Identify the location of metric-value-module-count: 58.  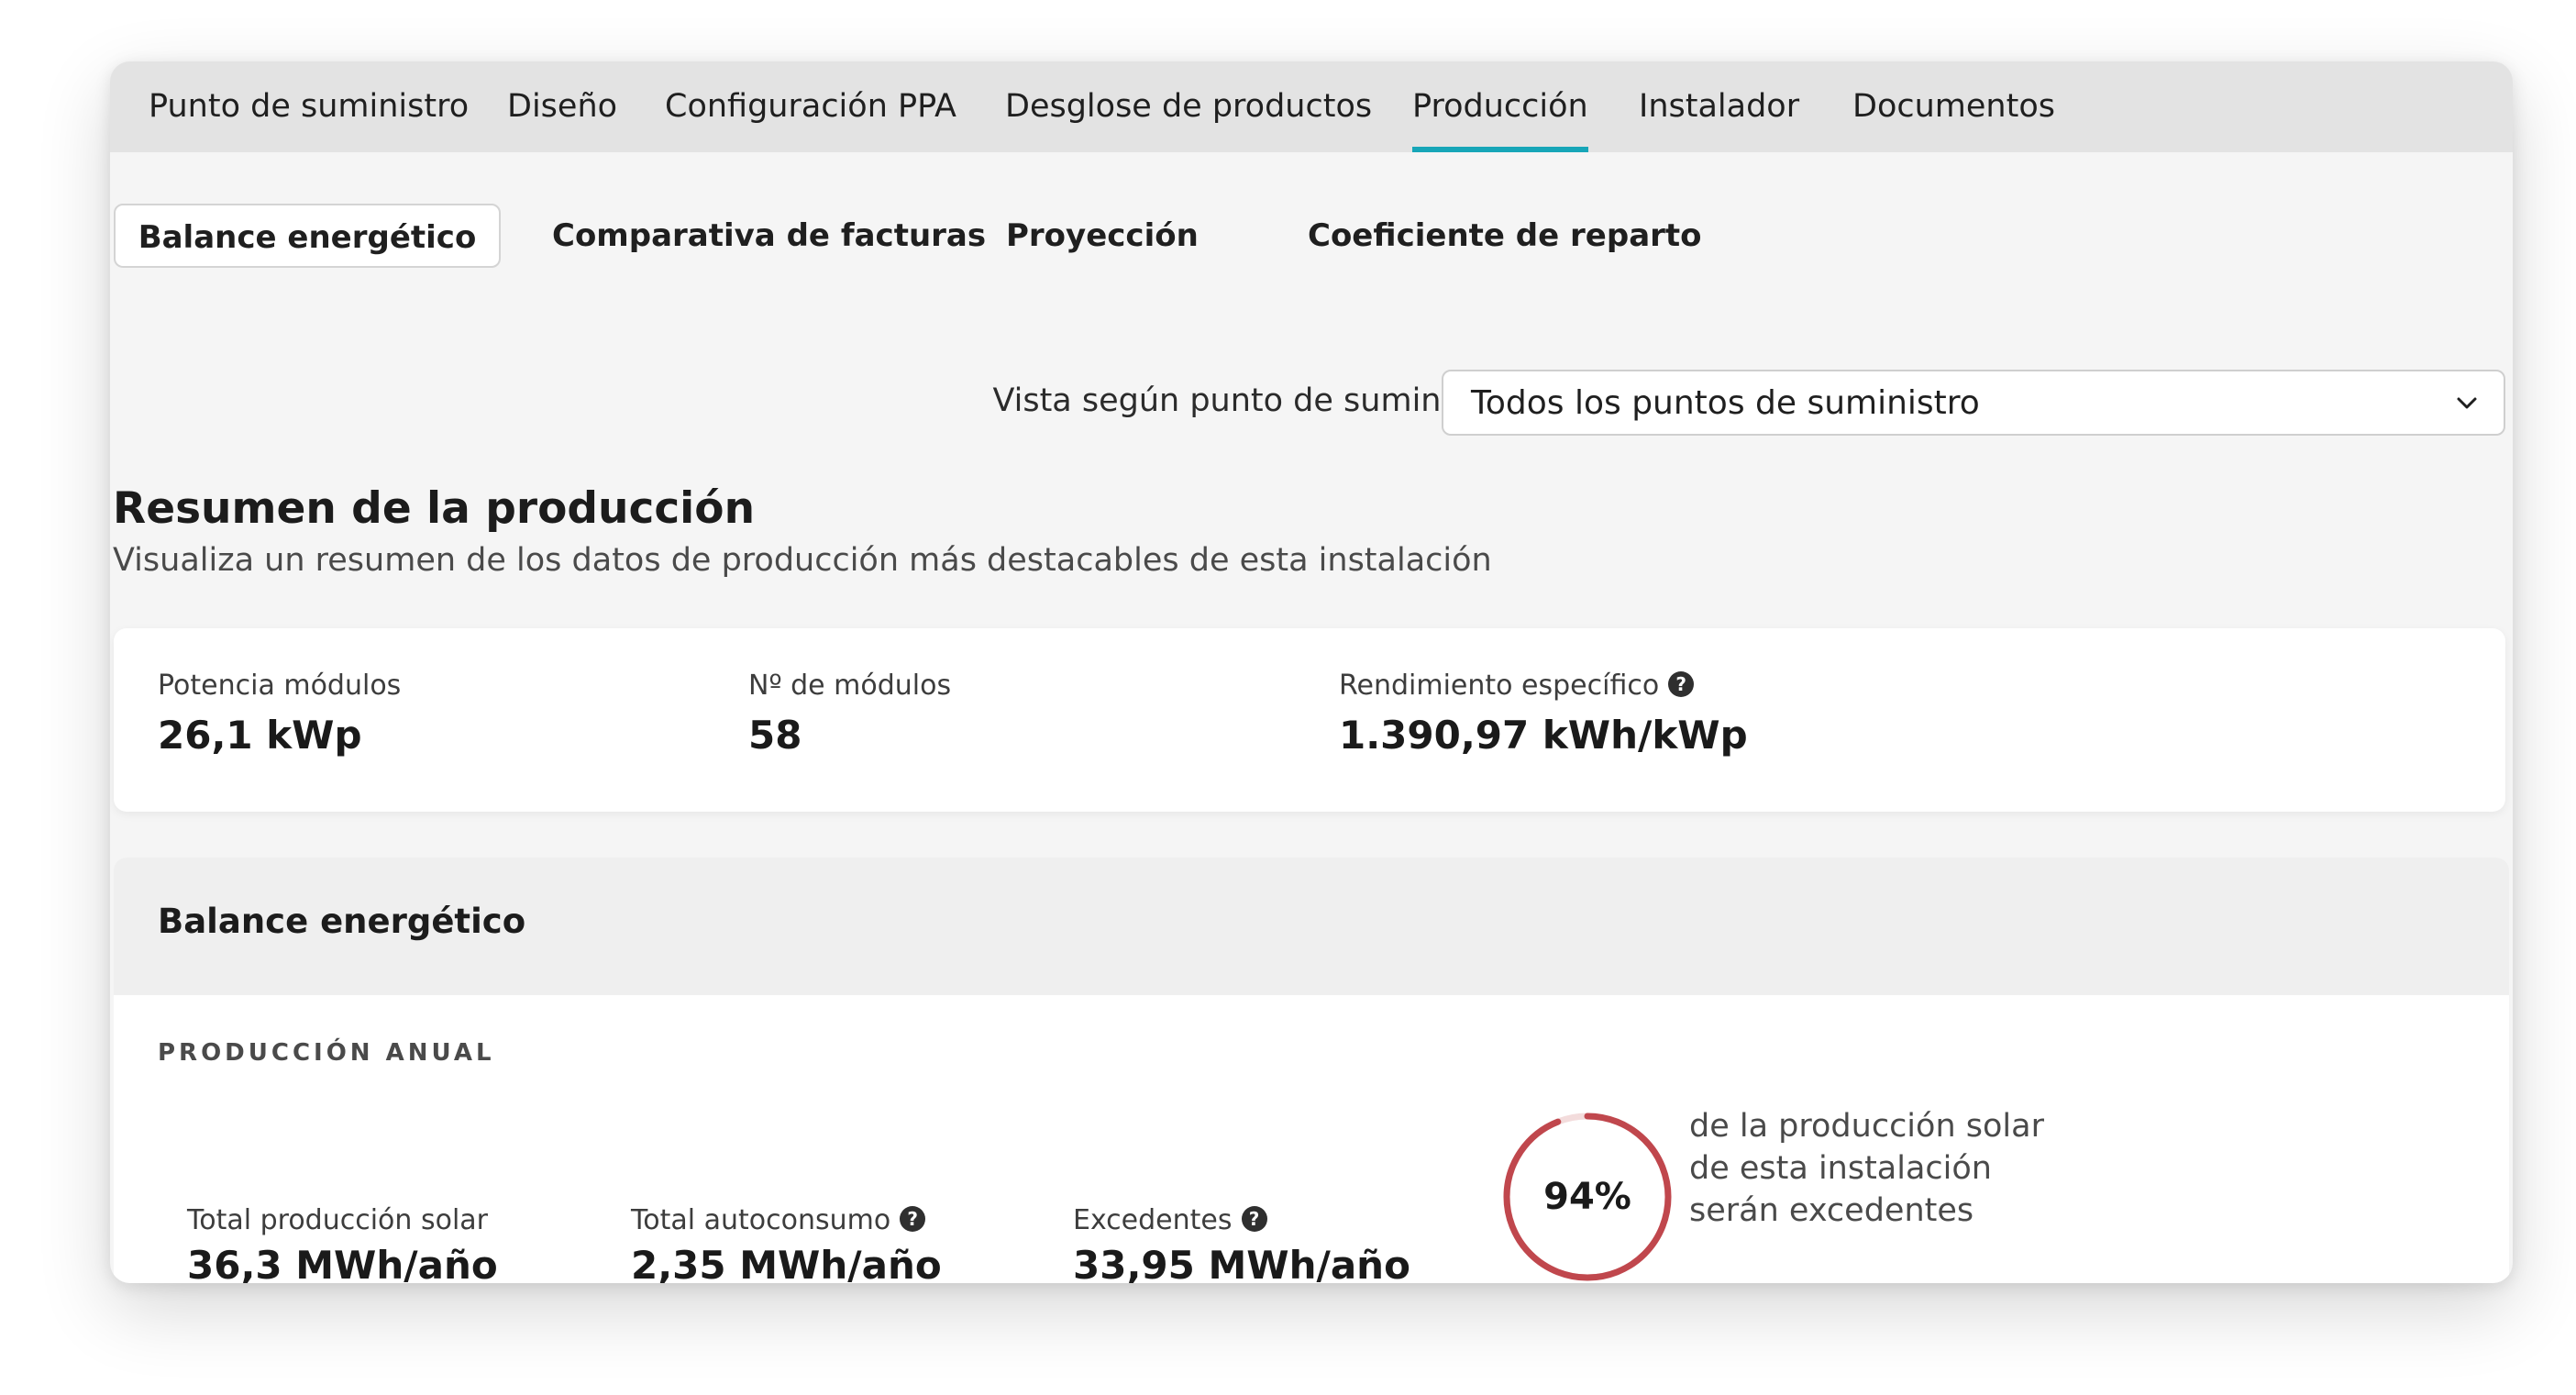
(775, 736).